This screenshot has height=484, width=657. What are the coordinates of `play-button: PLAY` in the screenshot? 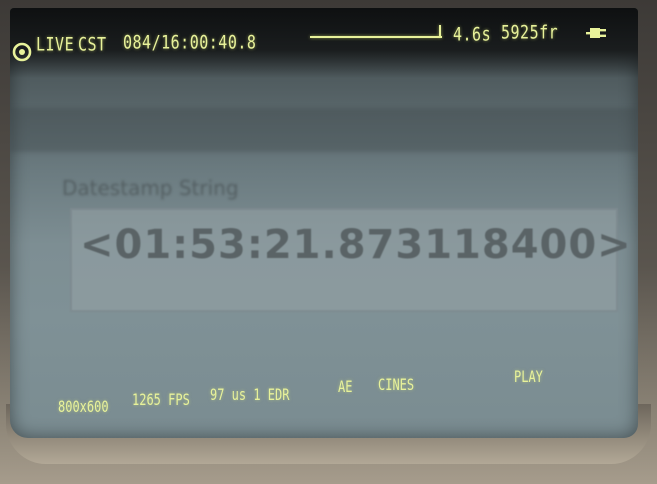 It's located at (528, 377).